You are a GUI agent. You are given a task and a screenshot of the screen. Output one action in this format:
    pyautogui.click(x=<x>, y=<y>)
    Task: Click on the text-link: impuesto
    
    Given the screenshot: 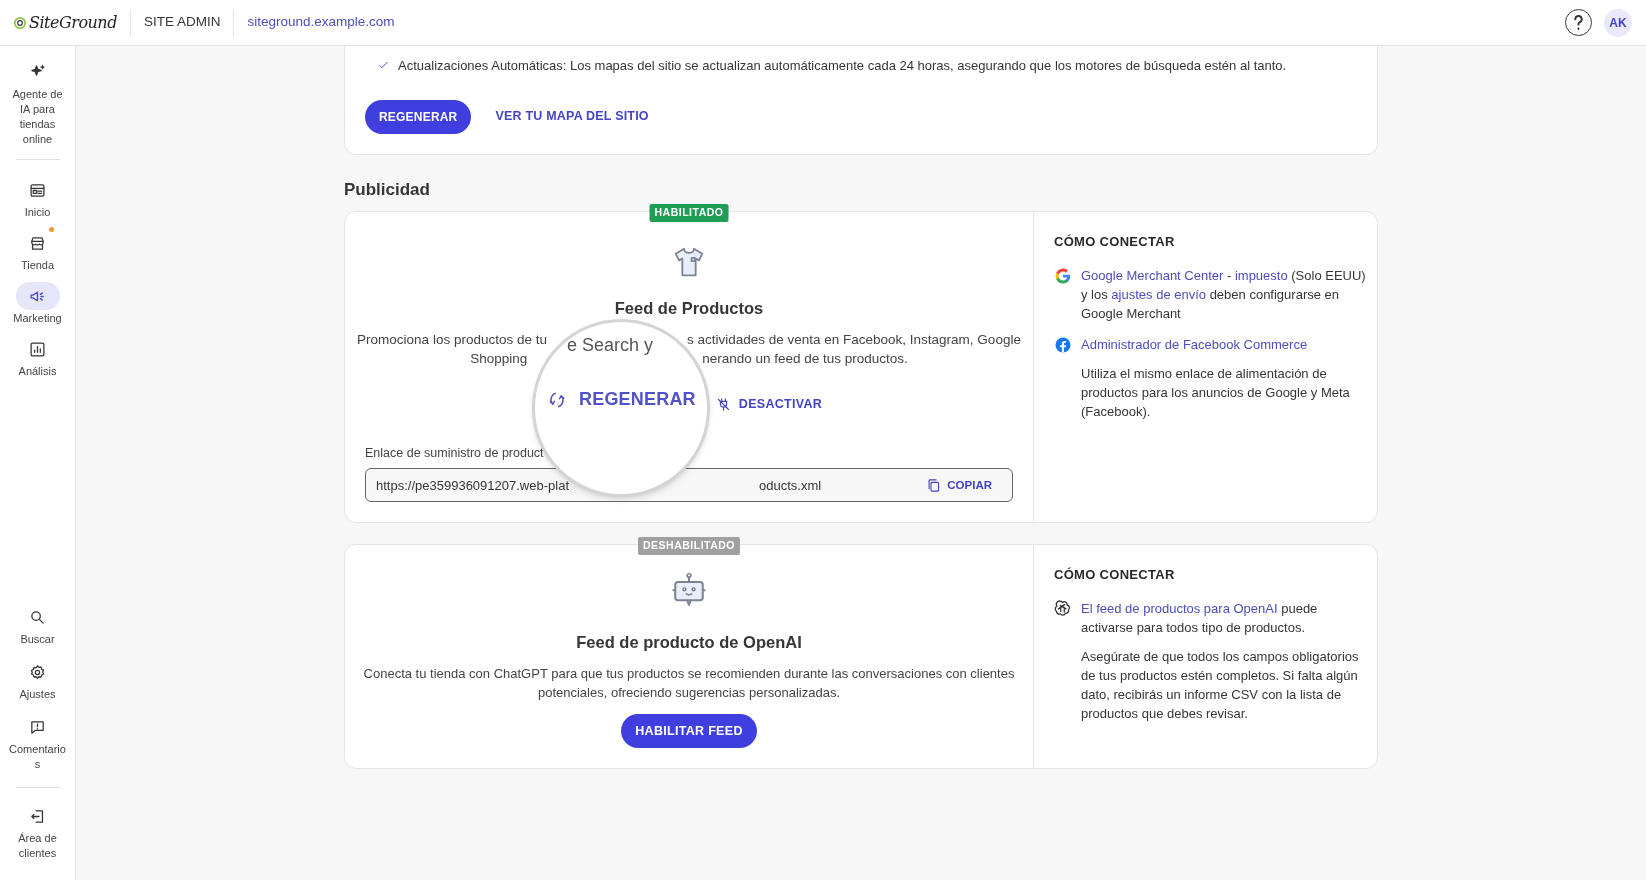 What is the action you would take?
    pyautogui.click(x=1261, y=275)
    